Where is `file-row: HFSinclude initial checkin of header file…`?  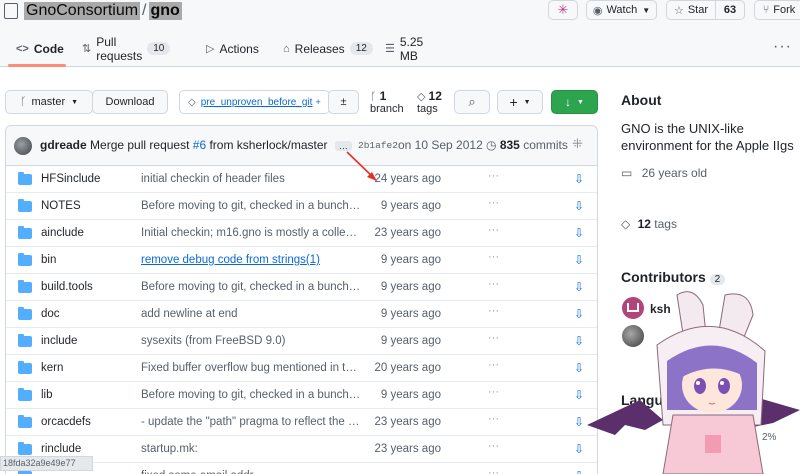
file-row: HFSinclude initial checkin of header file… is located at coordinates (301, 179).